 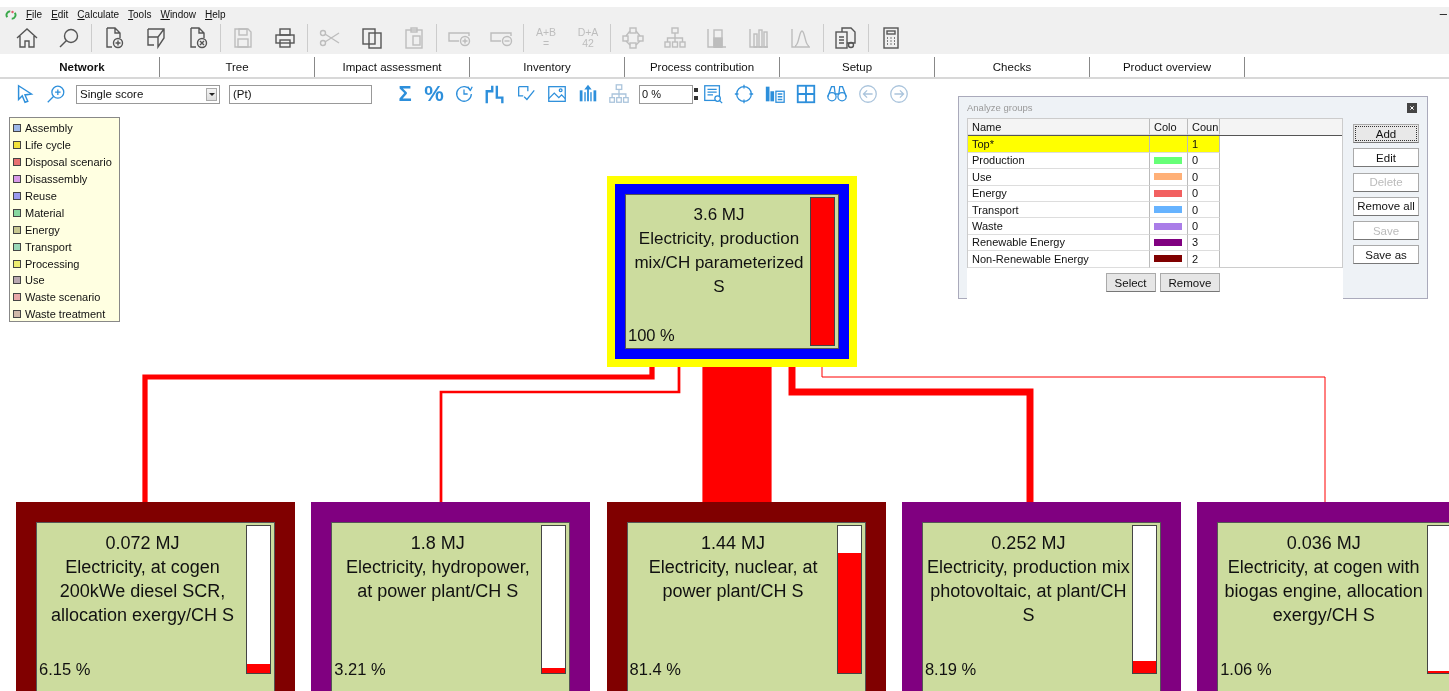 What do you see at coordinates (1028, 591) in the screenshot?
I see `process-name: Electricity, production mix photovoltaic, at plant/CH S` at bounding box center [1028, 591].